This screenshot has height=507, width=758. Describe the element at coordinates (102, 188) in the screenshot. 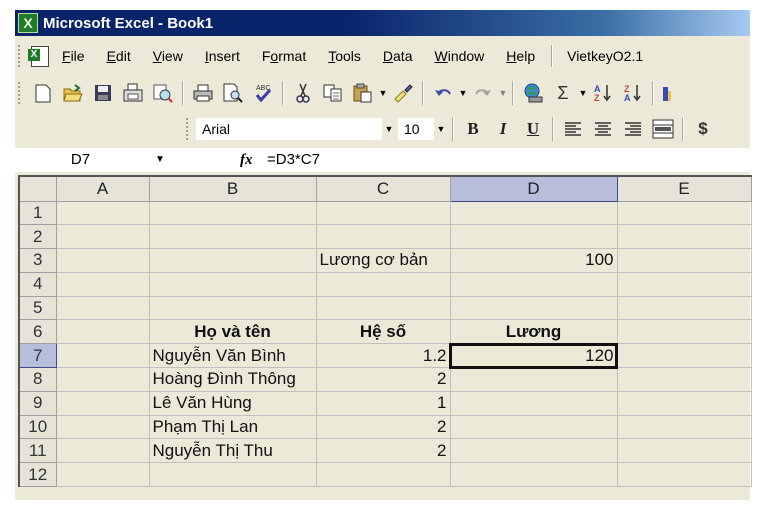

I see `column-header-a: A` at that location.